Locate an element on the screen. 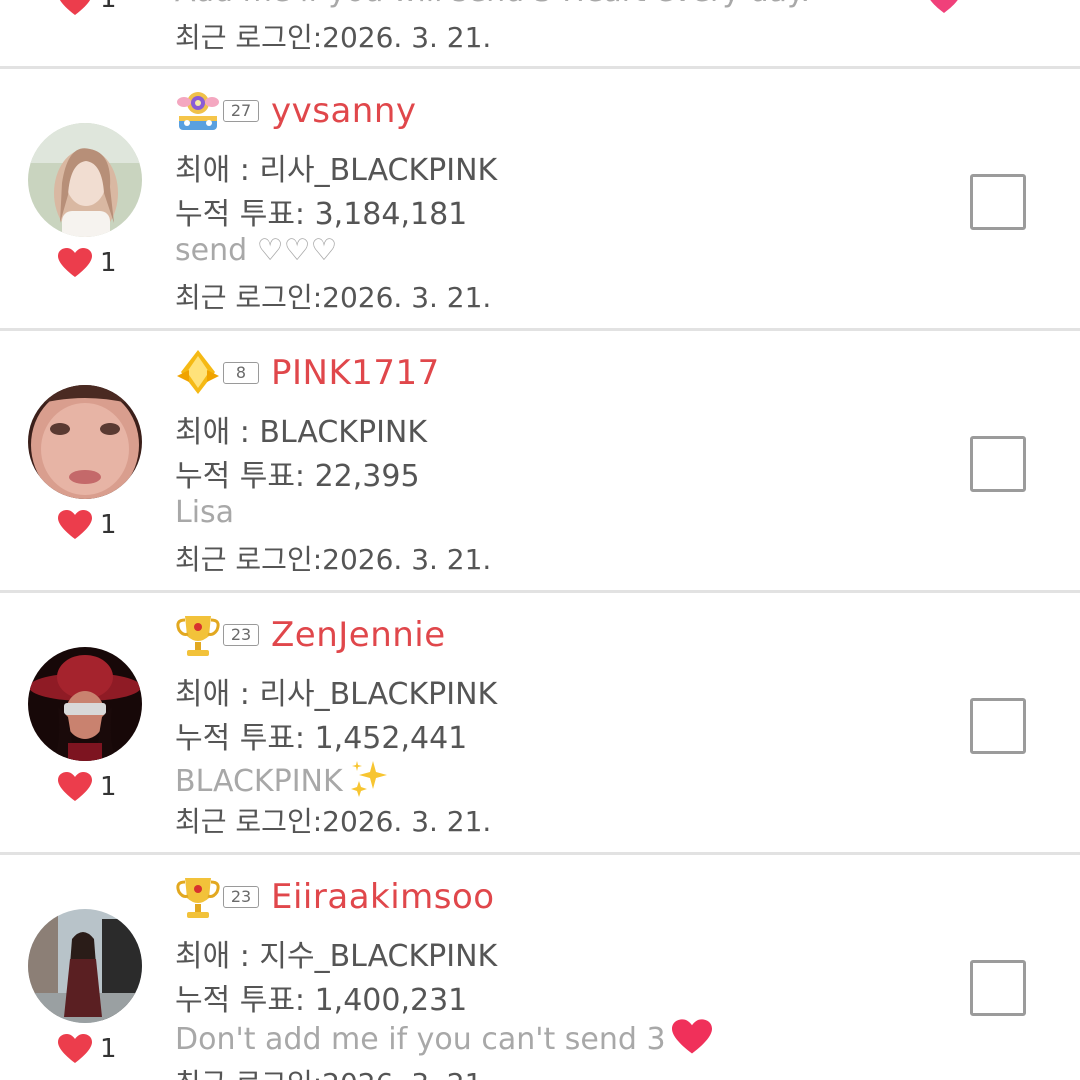 The image size is (1080, 1080). status-message: BLACKPINK is located at coordinates (282, 778).